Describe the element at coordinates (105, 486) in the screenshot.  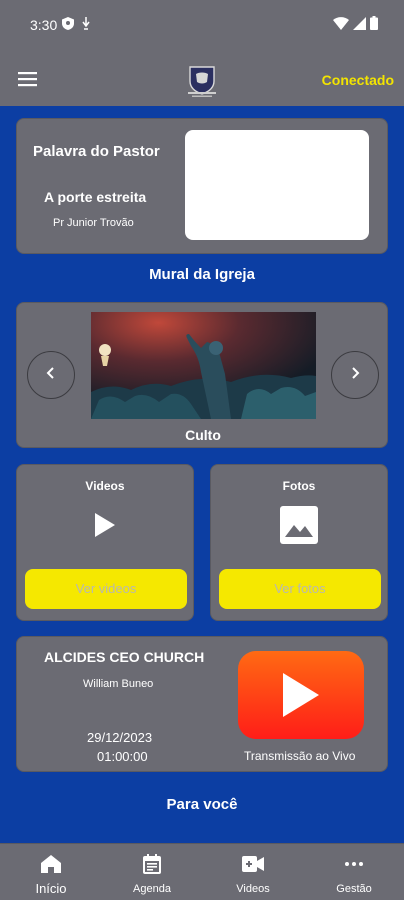
I see `videos-card-title: Videos` at that location.